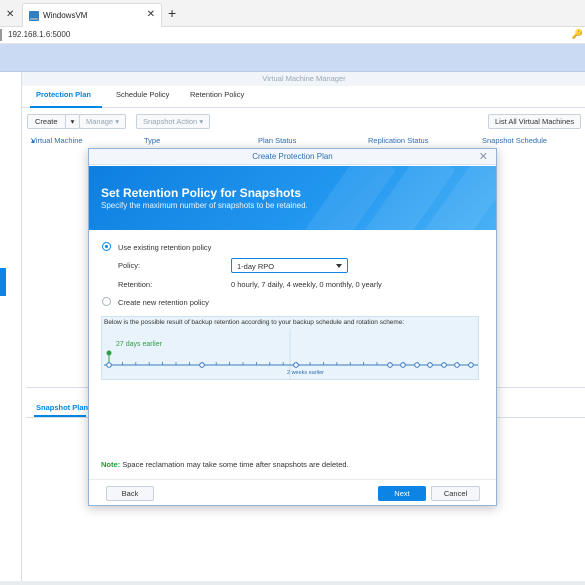 The height and width of the screenshot is (585, 585). I want to click on snapshot-action-label: Snapshot Action, so click(170, 121).